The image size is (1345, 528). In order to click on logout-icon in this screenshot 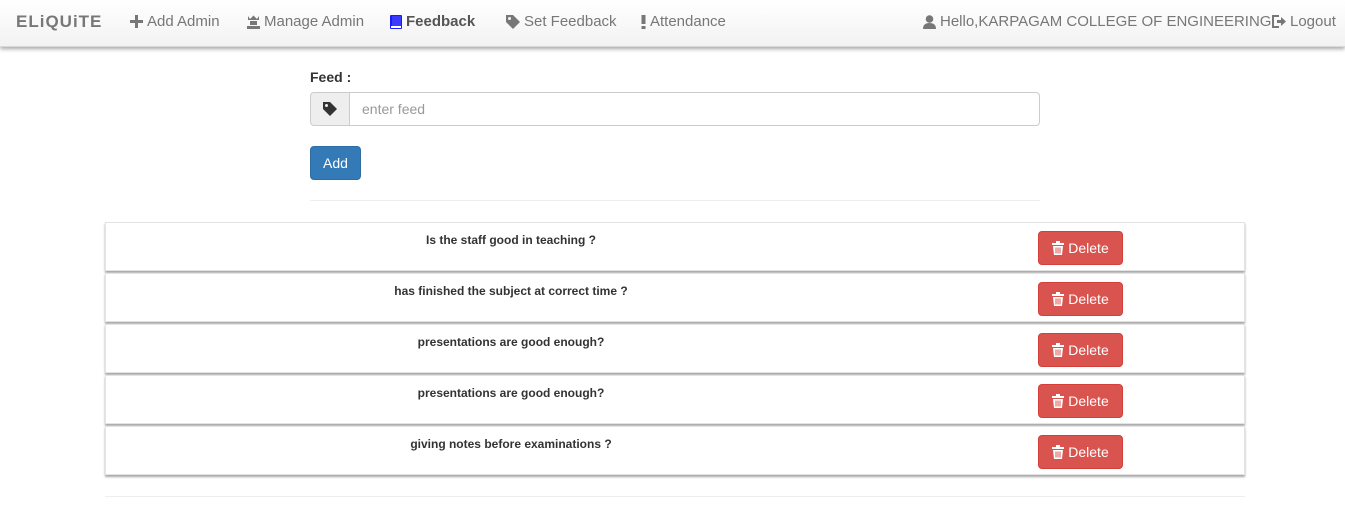, I will do `click(1279, 21)`.